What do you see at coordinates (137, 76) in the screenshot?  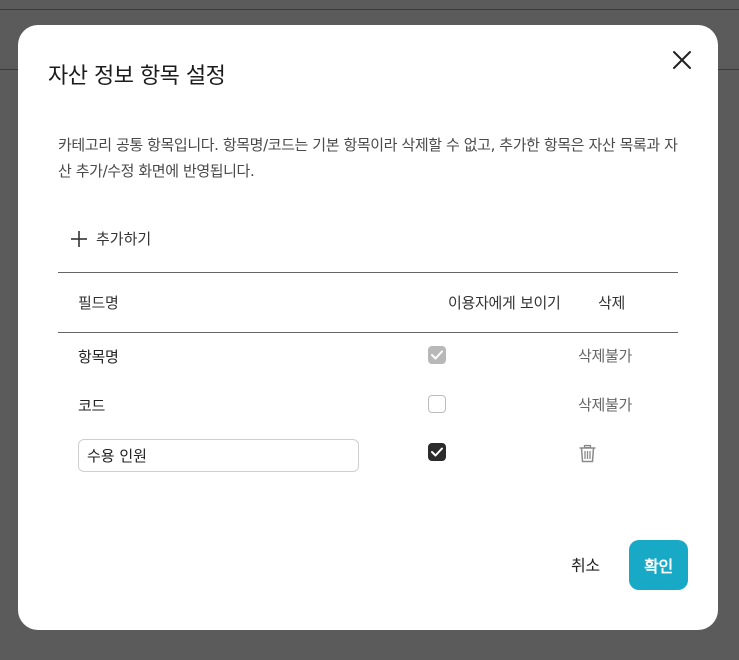 I see `dialog-title: 자산 정보 항목 설정` at bounding box center [137, 76].